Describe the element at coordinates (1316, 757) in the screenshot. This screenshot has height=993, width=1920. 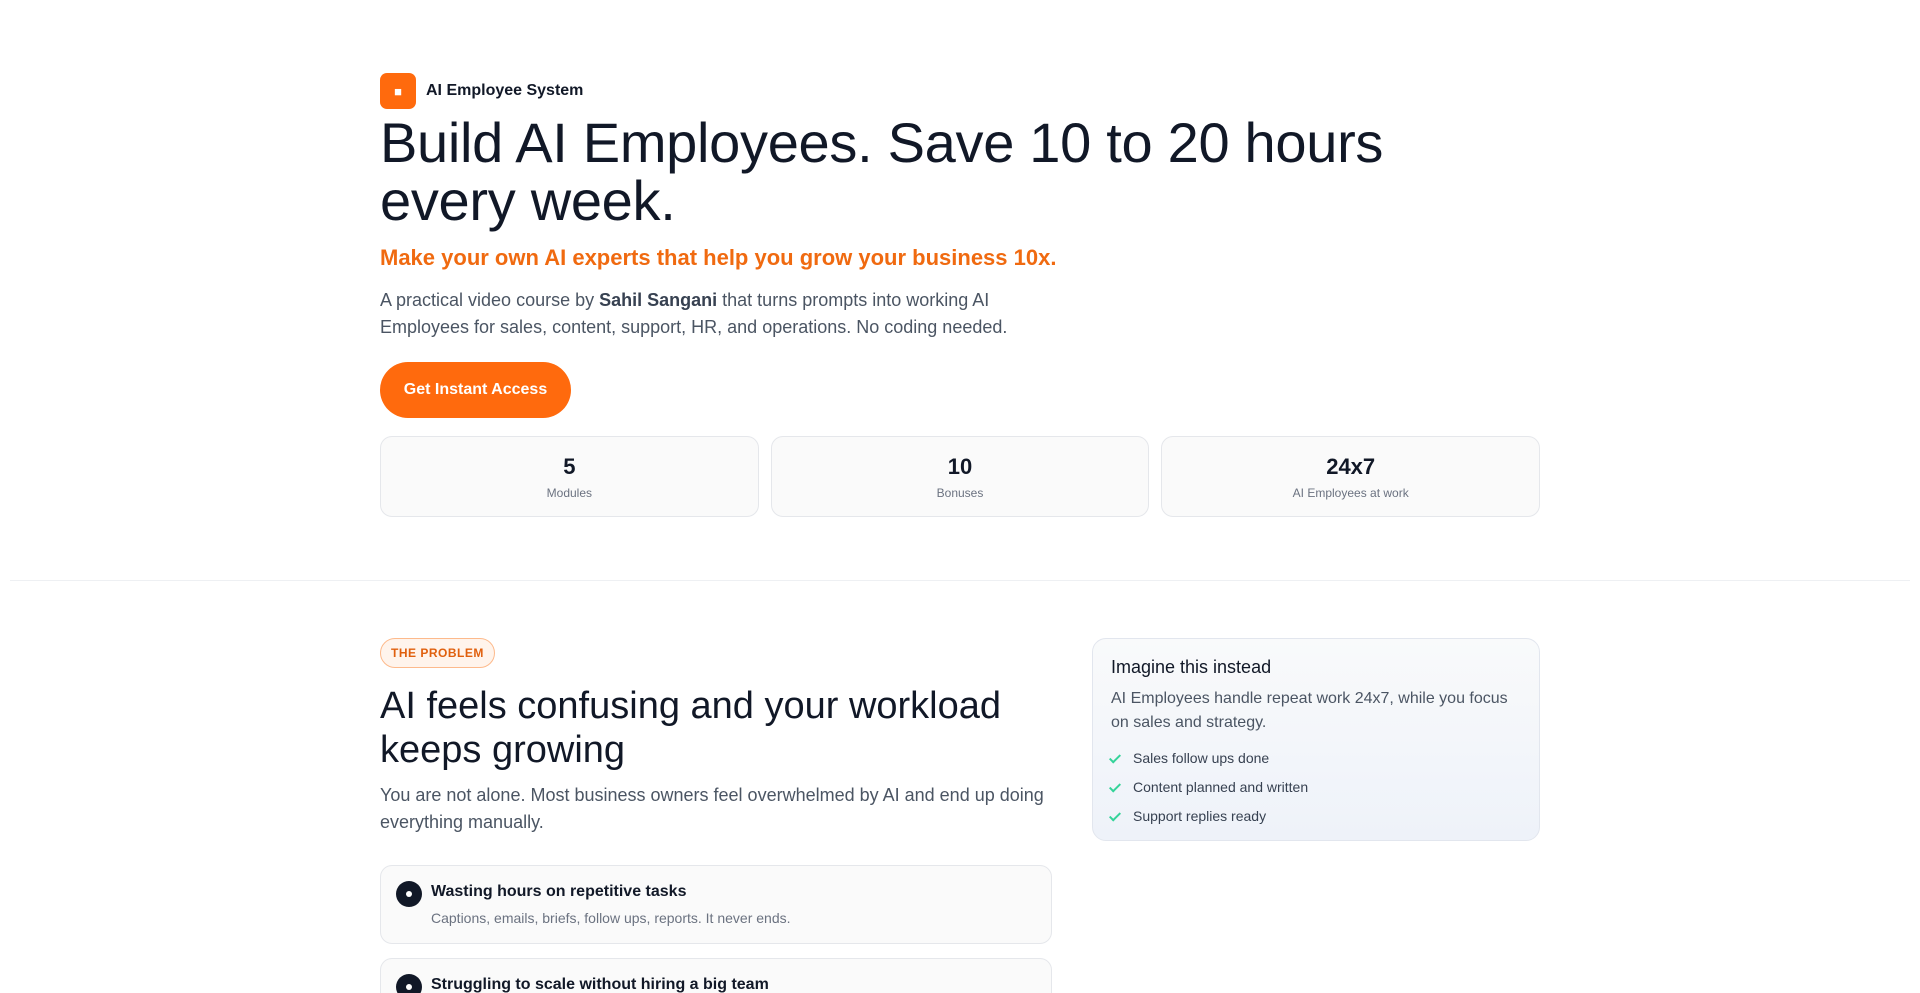
I see `list-item: Sales follow ups done` at that location.